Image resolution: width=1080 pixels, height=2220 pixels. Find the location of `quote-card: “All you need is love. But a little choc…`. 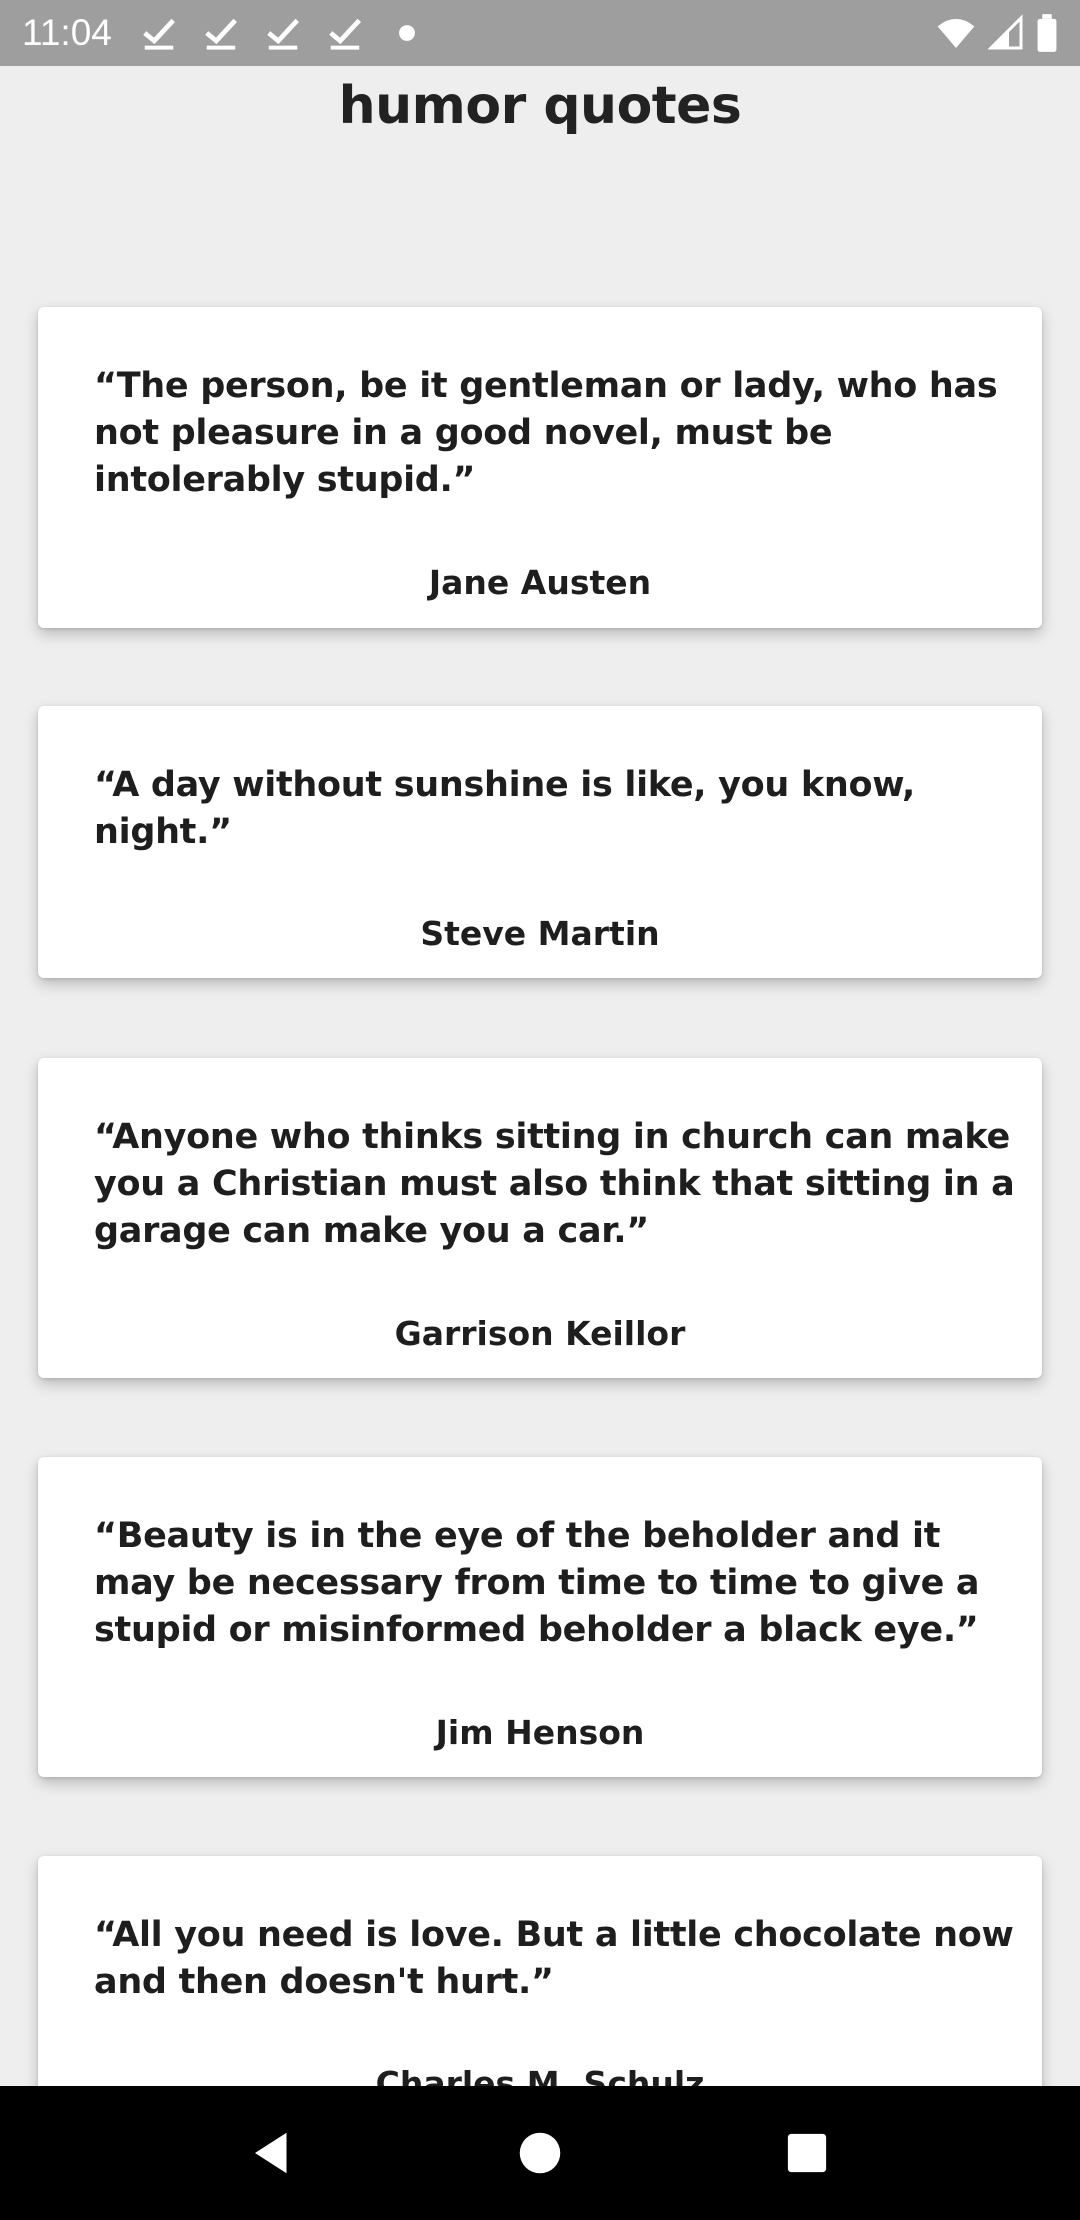

quote-card: “All you need is love. But a little choc… is located at coordinates (540, 1971).